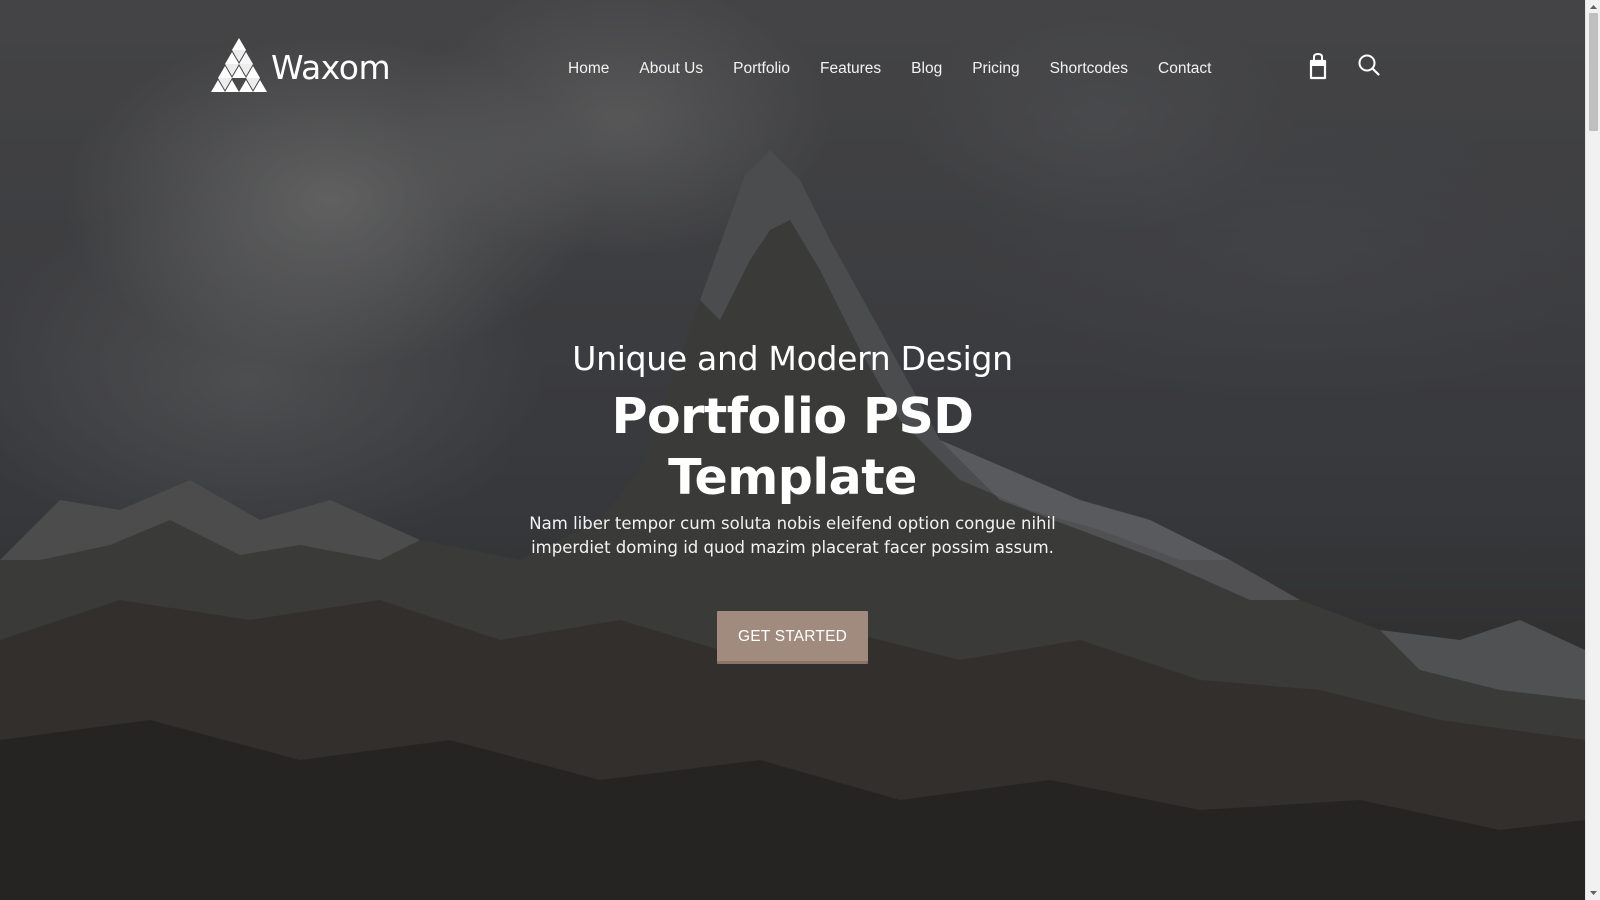  Describe the element at coordinates (926, 69) in the screenshot. I see `nav-item-blog: Blog` at that location.